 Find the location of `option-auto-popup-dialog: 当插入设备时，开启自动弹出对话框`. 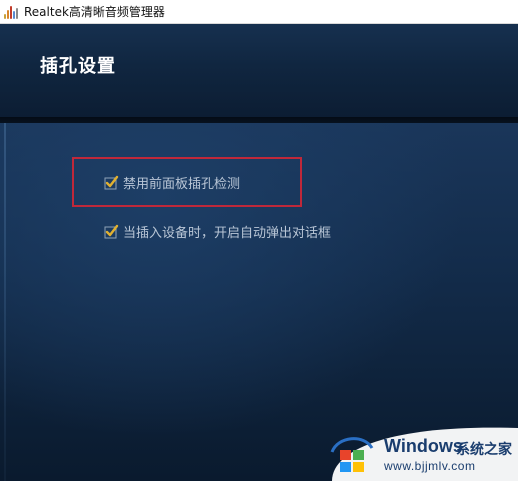

option-auto-popup-dialog: 当插入设备时，开启自动弹出对话框 is located at coordinates (217, 231).